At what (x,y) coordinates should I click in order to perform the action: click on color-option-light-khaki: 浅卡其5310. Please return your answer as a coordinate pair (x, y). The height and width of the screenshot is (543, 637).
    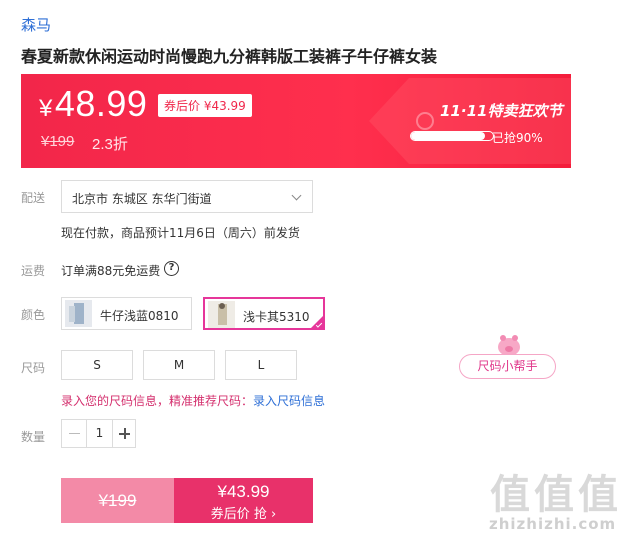
    Looking at the image, I should click on (264, 313).